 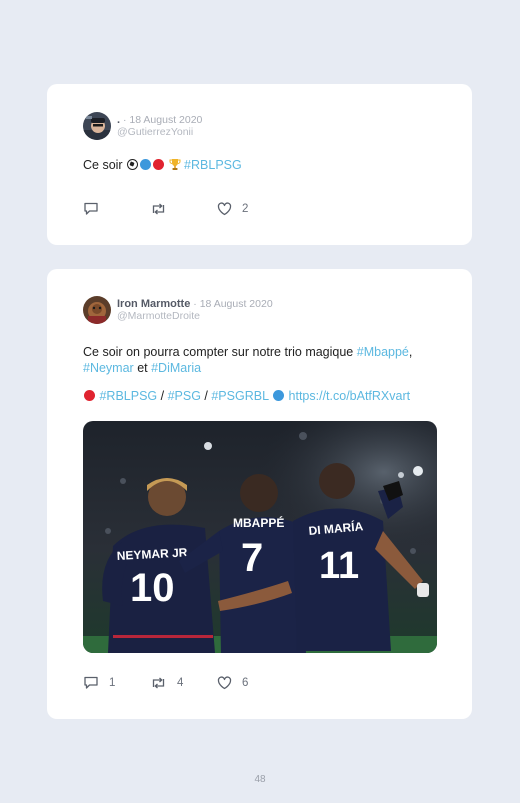 What do you see at coordinates (195, 316) in the screenshot?
I see `author-handle: @MarmotteDroite` at bounding box center [195, 316].